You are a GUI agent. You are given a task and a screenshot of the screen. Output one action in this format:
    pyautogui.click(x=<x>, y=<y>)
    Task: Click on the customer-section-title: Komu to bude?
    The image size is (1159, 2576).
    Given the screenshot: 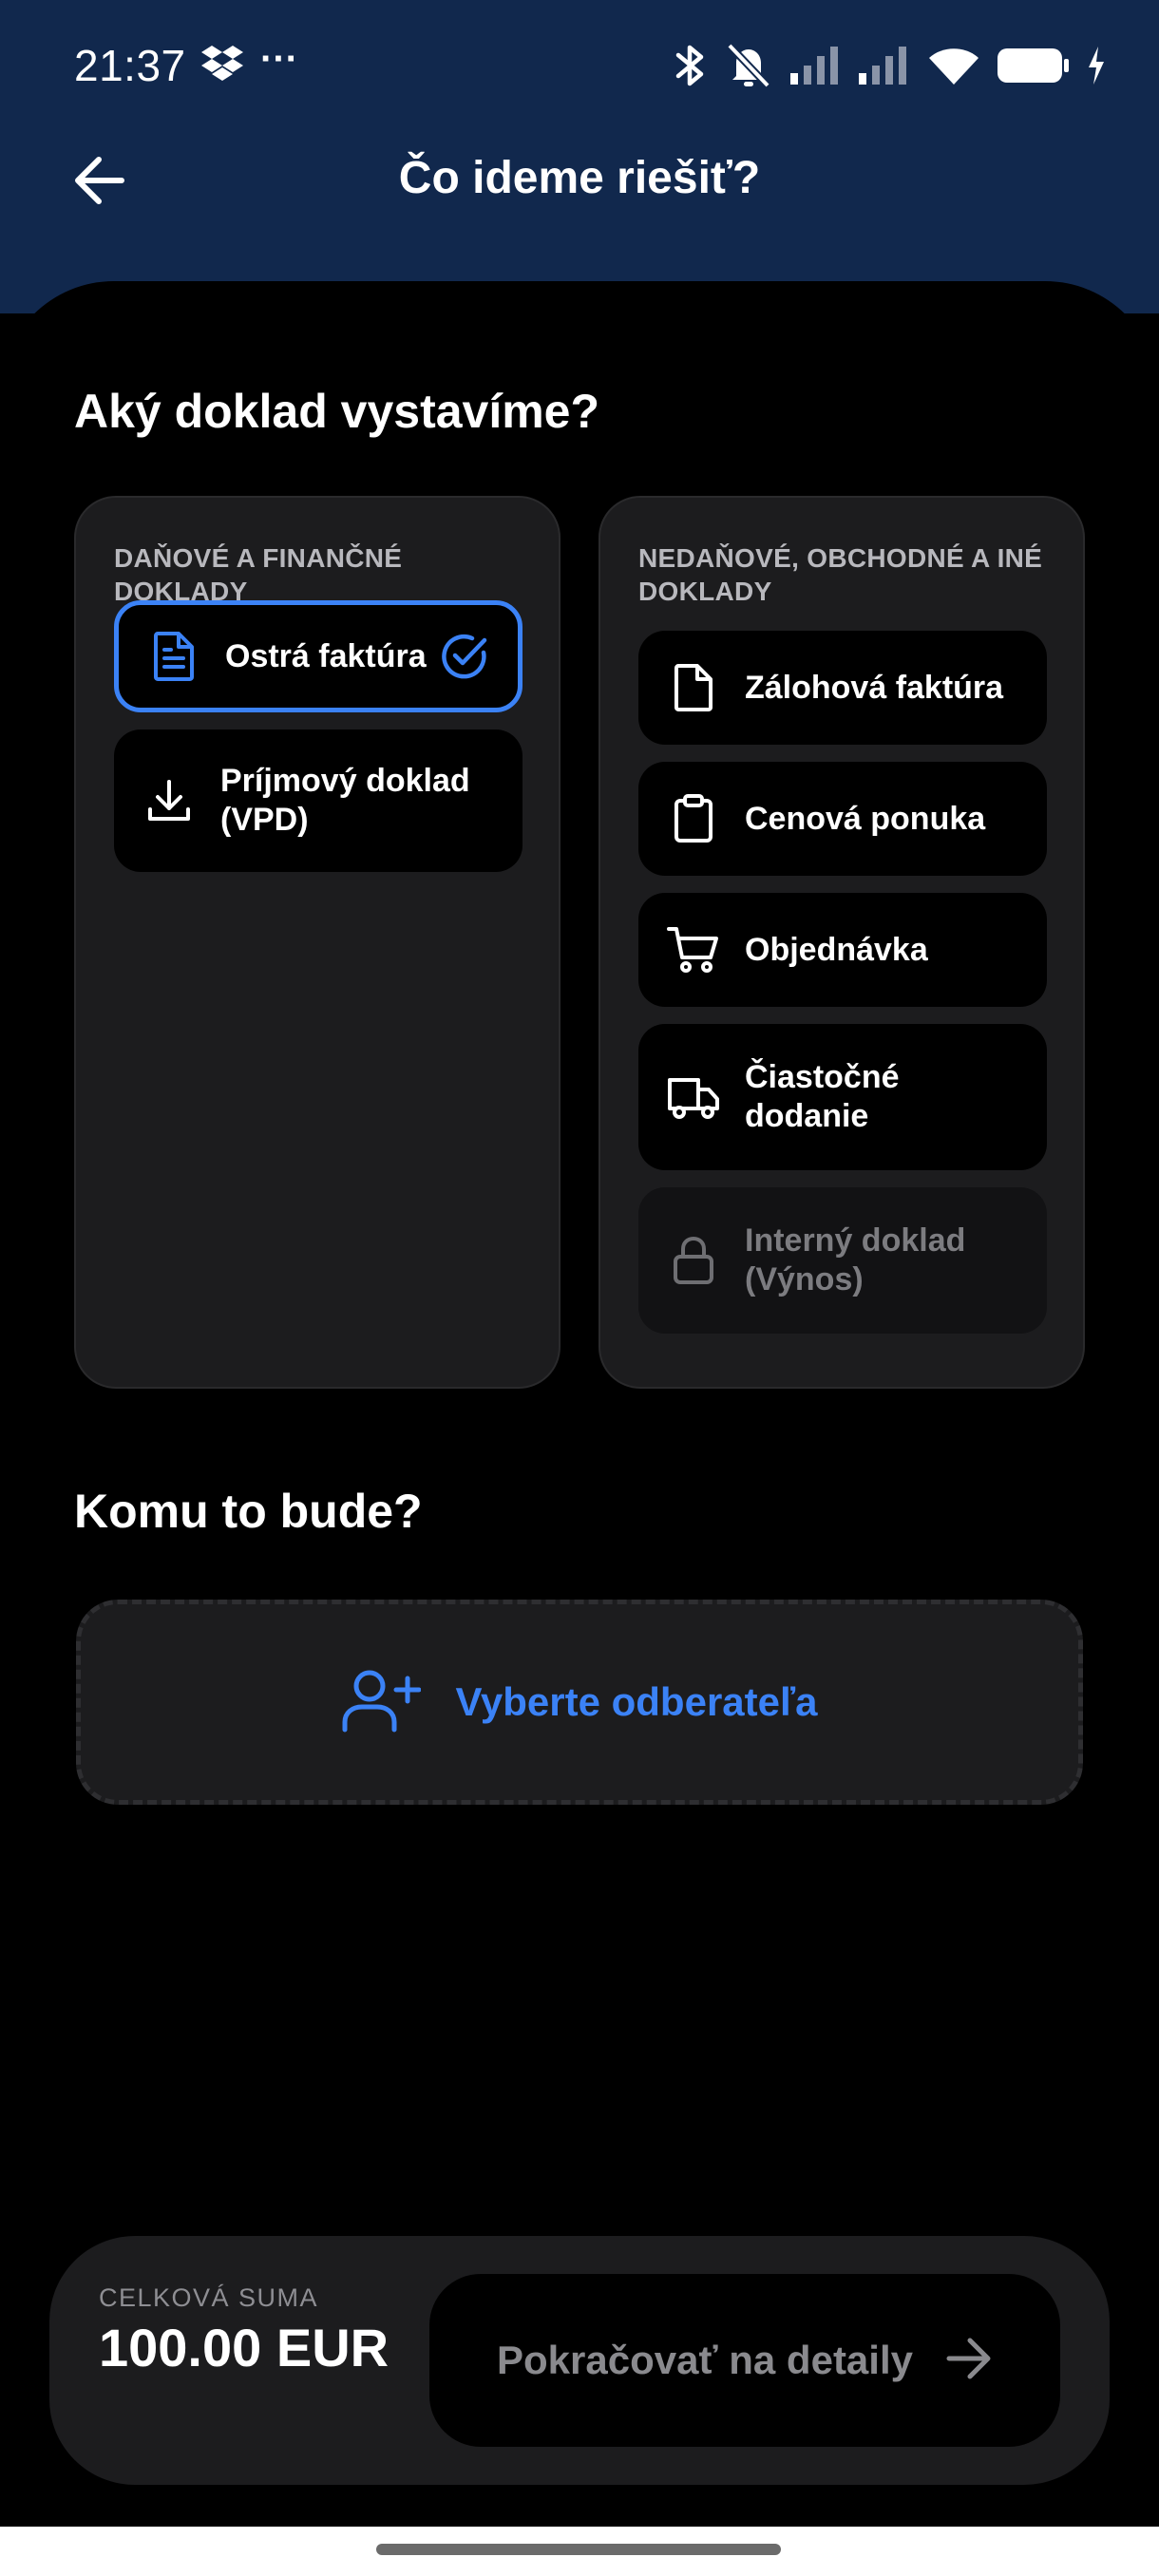 What is the action you would take?
    pyautogui.click(x=248, y=1511)
    